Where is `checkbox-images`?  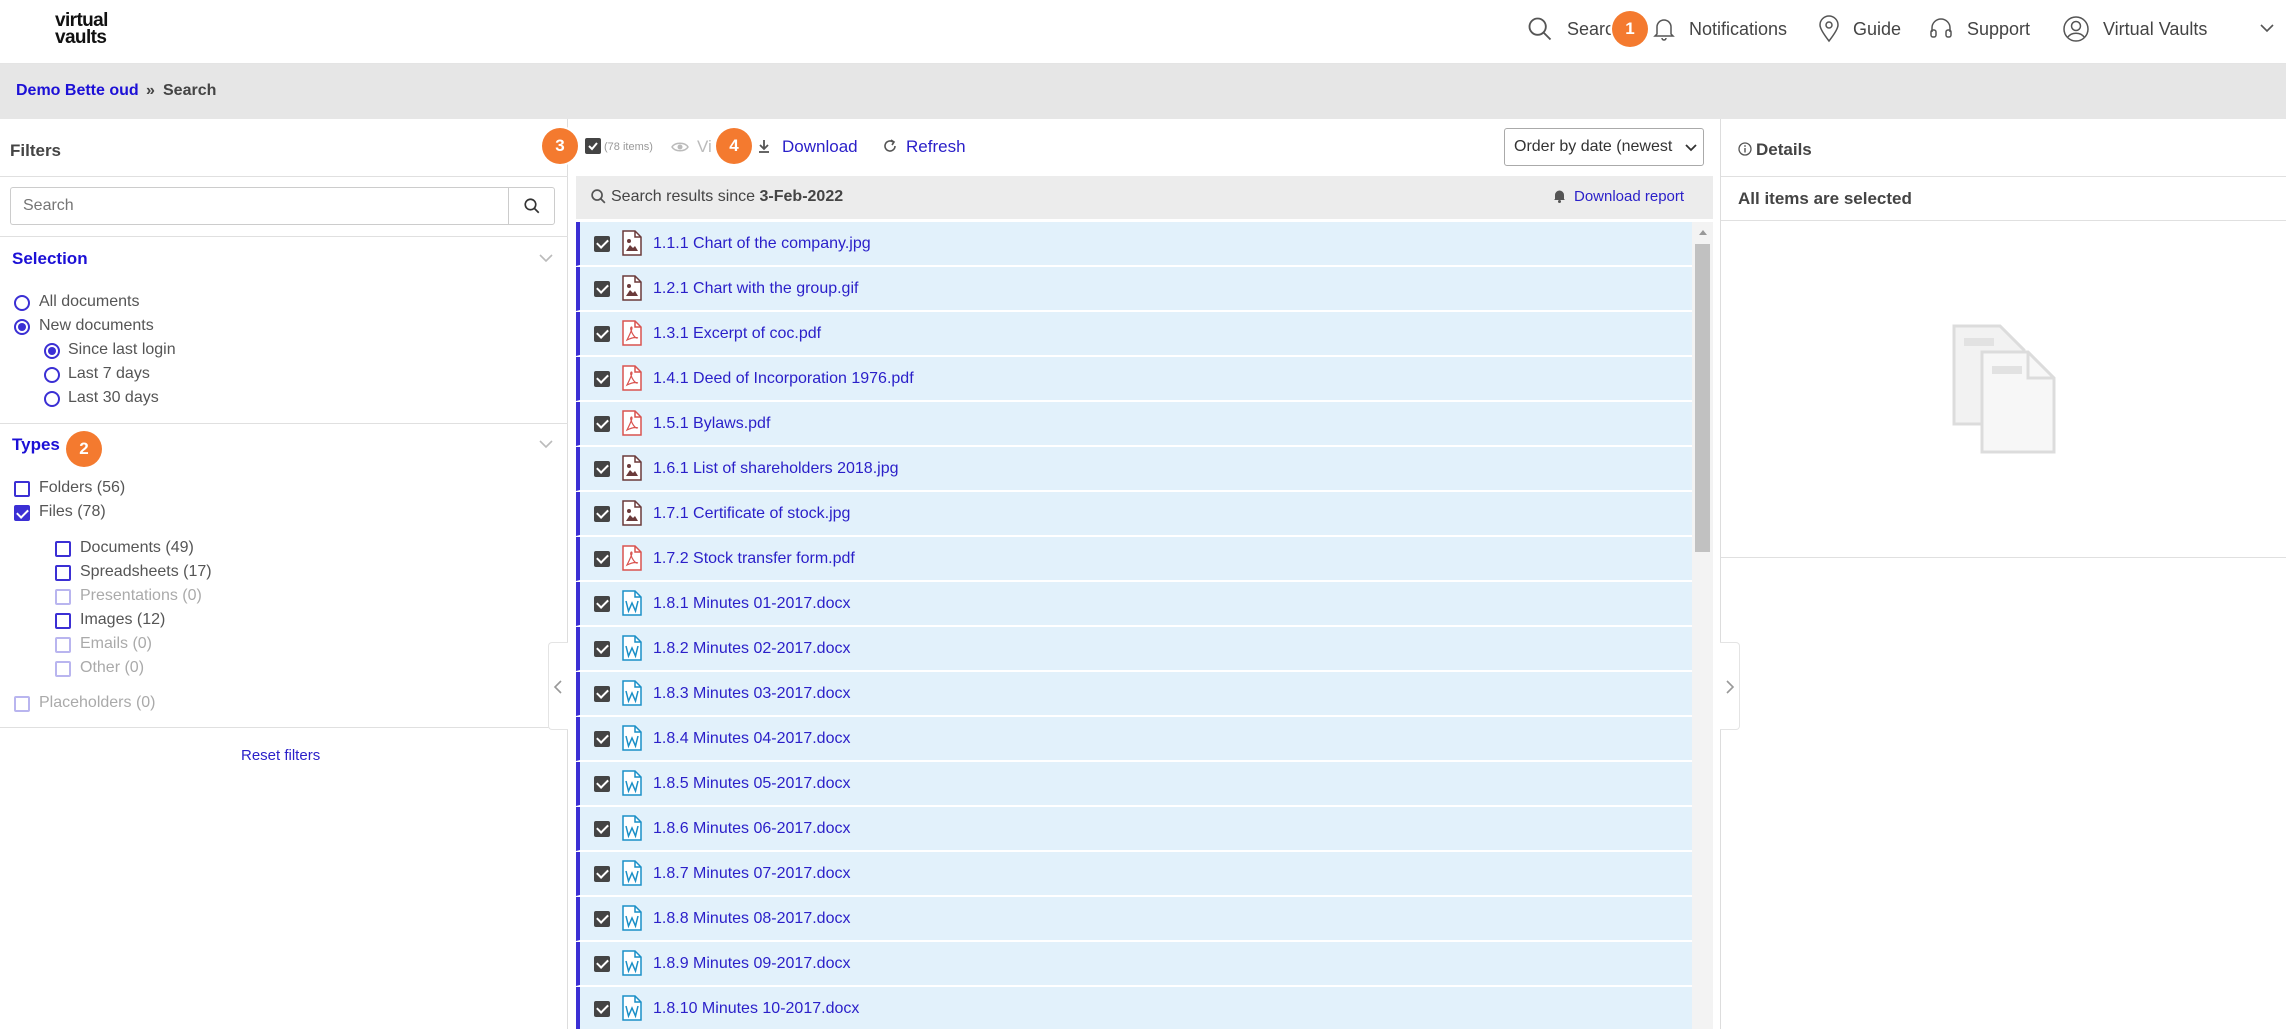
checkbox-images is located at coordinates (63, 621).